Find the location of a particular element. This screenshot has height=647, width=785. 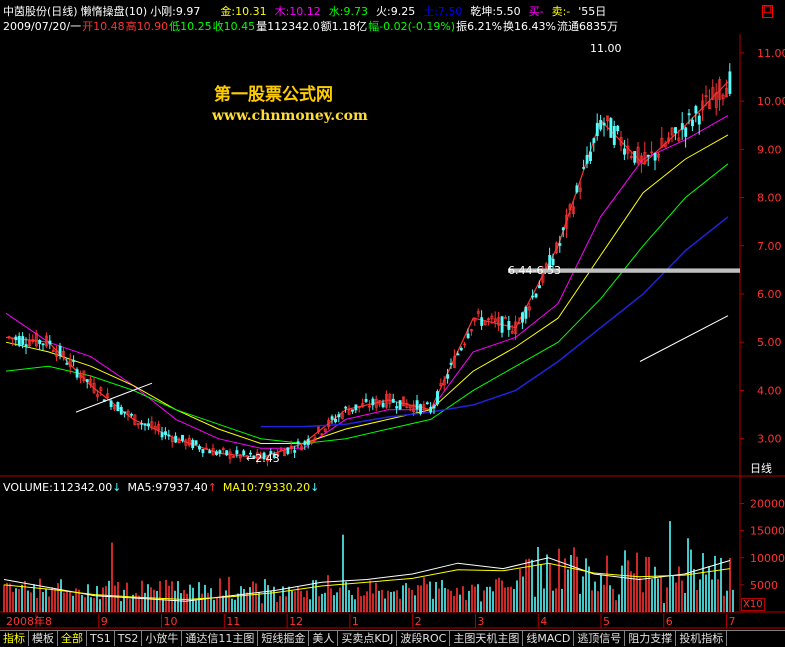

volume-value: VOLUME:112342.00 is located at coordinates (58, 487).